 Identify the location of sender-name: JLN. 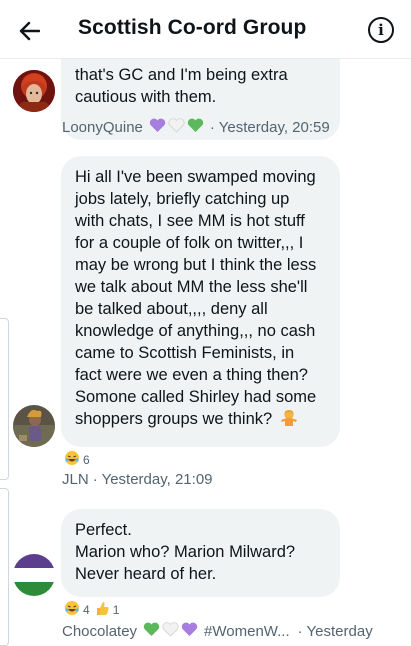
(75, 479).